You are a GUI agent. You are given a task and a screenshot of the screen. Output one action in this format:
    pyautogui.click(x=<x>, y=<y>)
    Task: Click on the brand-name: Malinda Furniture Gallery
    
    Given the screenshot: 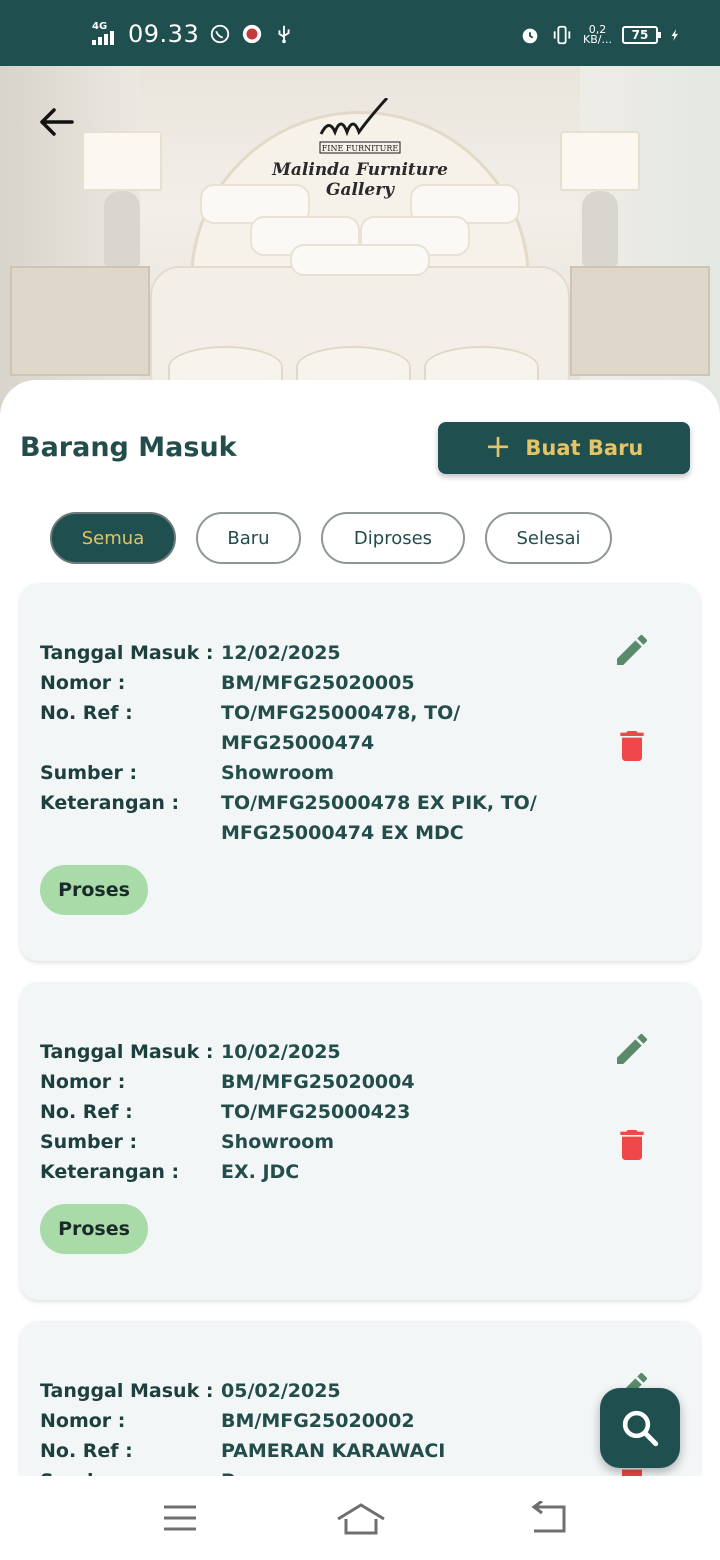 What is the action you would take?
    pyautogui.click(x=360, y=180)
    